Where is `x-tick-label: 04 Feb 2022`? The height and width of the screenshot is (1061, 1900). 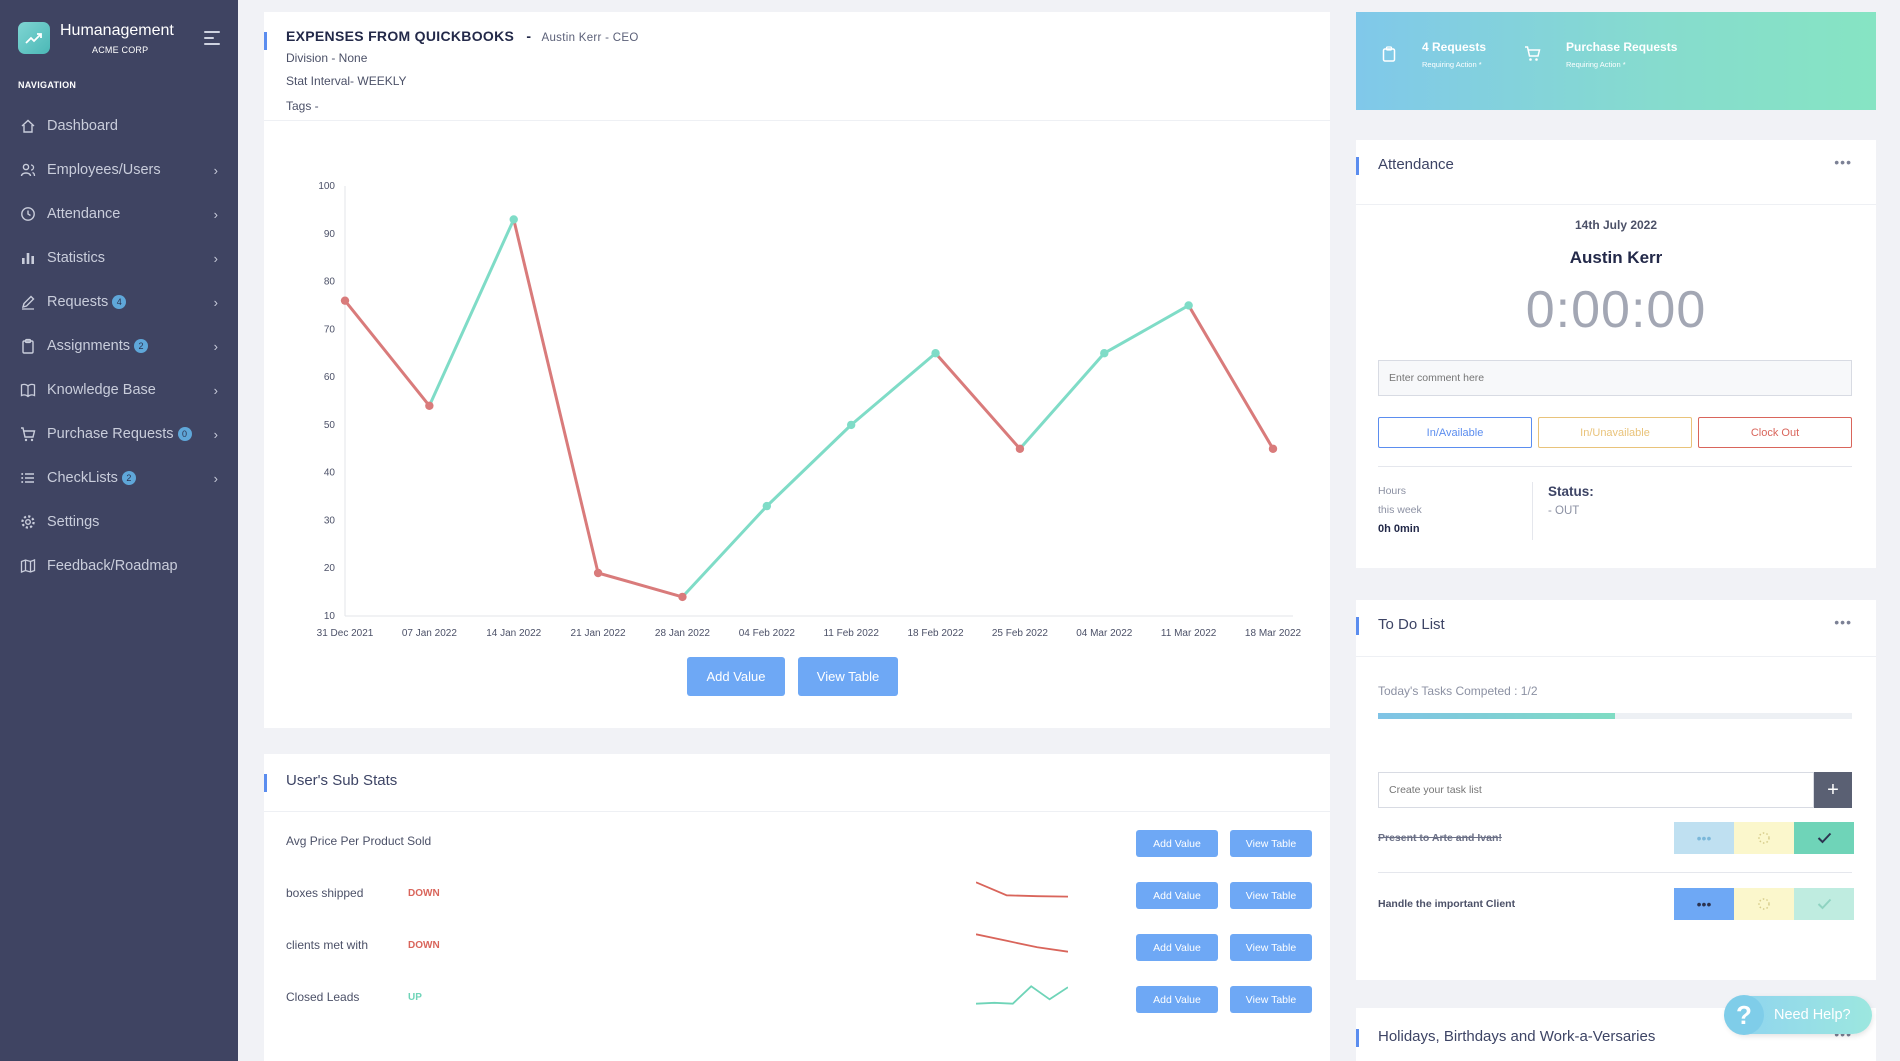
x-tick-label: 04 Feb 2022 is located at coordinates (767, 633).